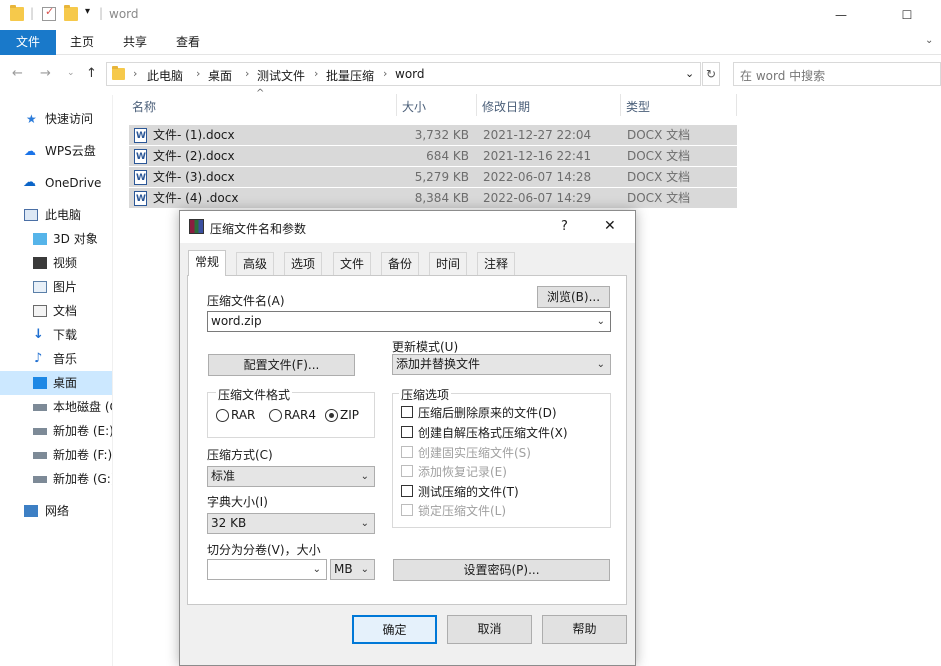 This screenshot has height=666, width=941. I want to click on maximize-button: ☐, so click(907, 15).